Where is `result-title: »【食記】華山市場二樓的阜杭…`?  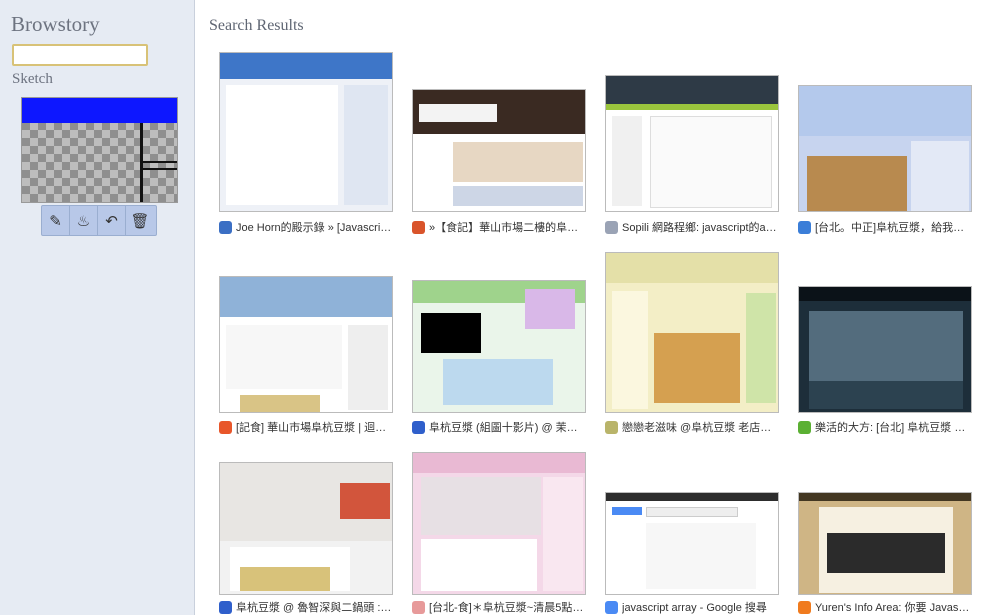
result-title: »【食記】華山市場二樓的阜杭… is located at coordinates (499, 227).